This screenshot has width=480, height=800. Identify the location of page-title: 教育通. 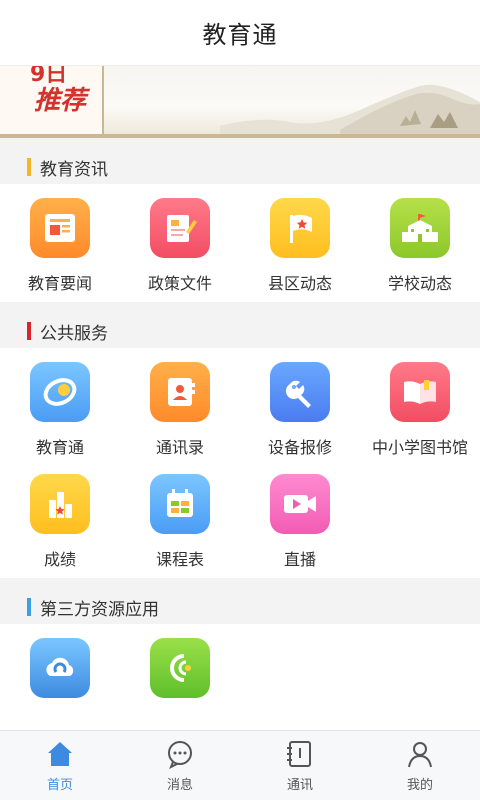
(240, 35).